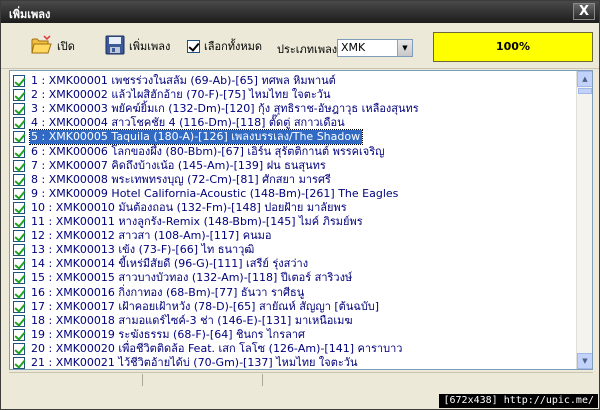  Describe the element at coordinates (66, 46) in the screenshot. I see `open-button-label: เปิด` at that location.